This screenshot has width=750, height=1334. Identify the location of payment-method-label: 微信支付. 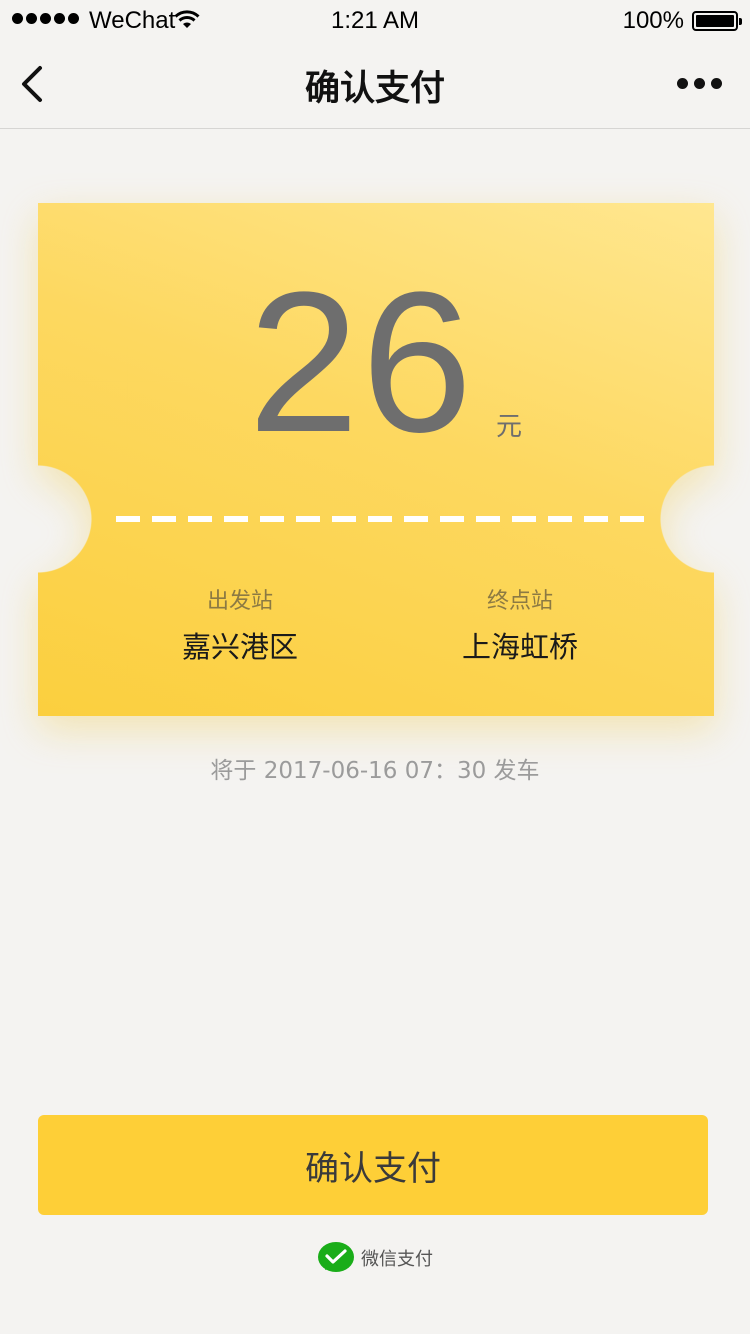
(397, 1259).